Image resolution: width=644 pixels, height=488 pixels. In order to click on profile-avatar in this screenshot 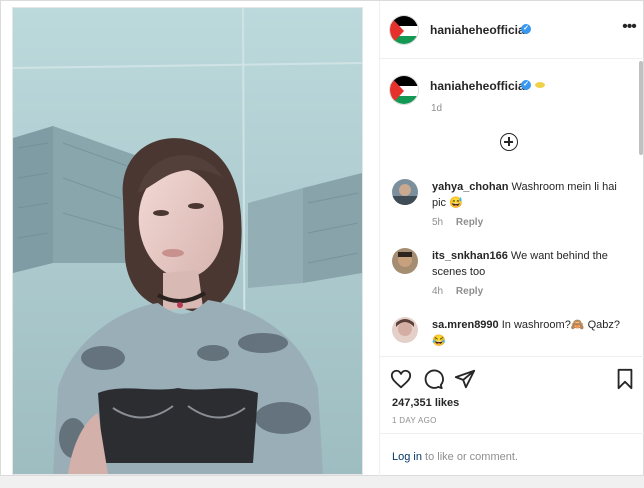, I will do `click(404, 30)`.